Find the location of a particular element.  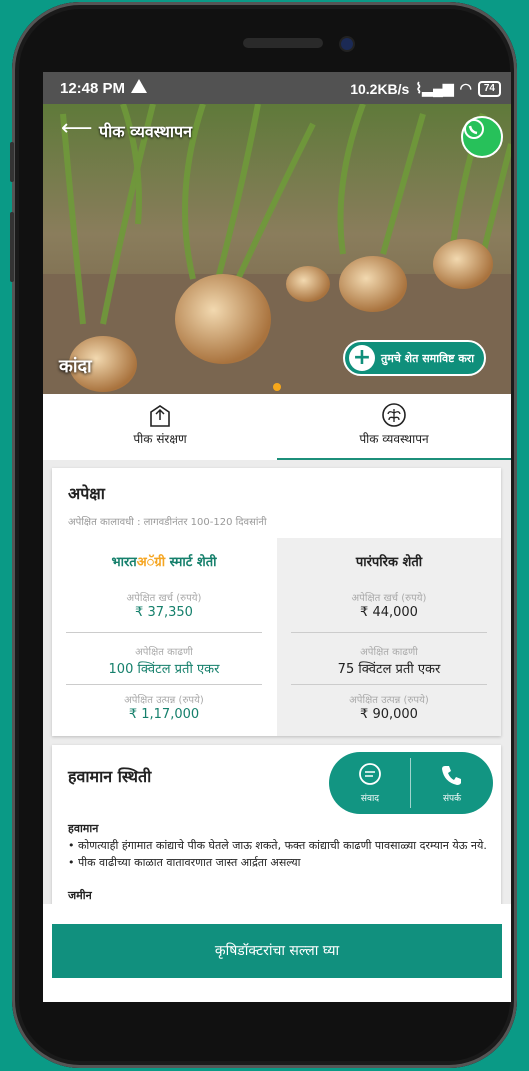

traditional-harvest: अपेक्षित काढणी 75 क्विंटल प्रती एकर is located at coordinates (389, 660).